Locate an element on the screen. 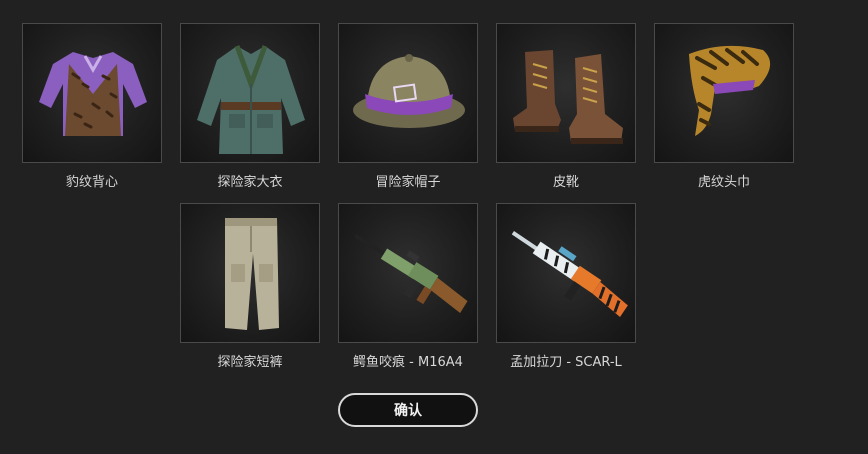 Image resolution: width=868 pixels, height=454 pixels. item-label: 探险家短裤 is located at coordinates (250, 362).